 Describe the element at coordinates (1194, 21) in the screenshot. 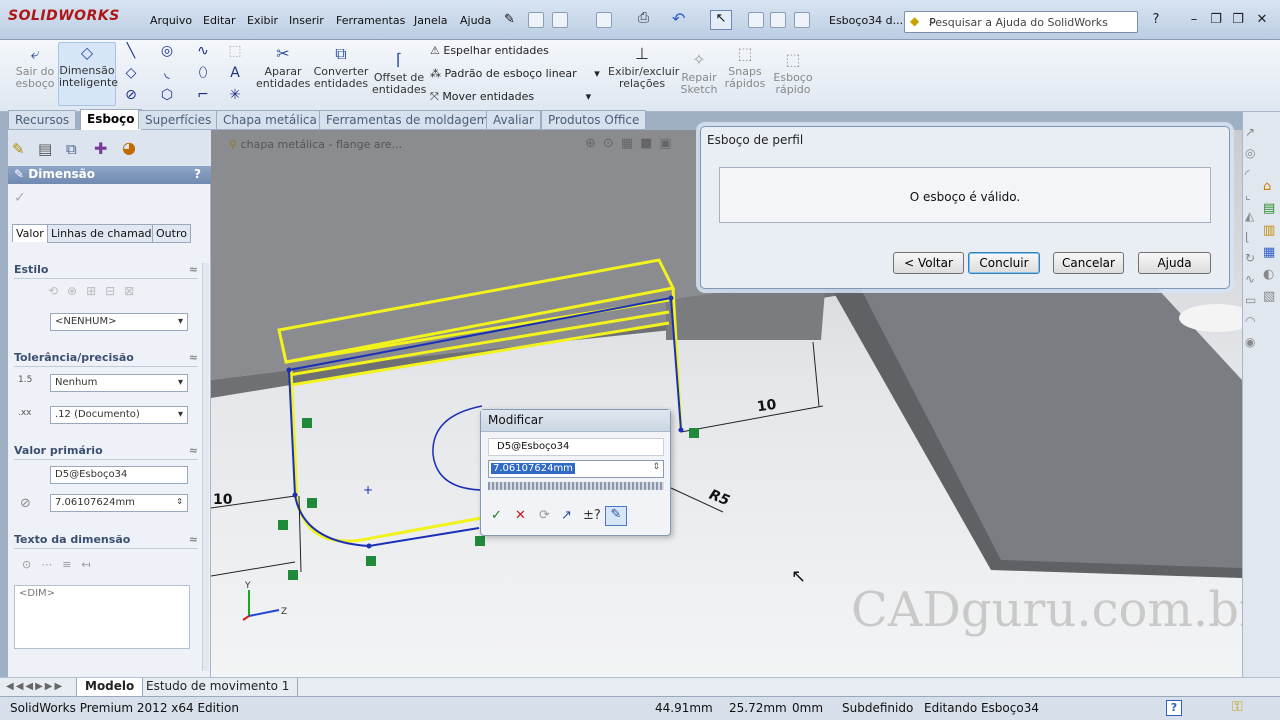

I see `minimize-button: –` at that location.